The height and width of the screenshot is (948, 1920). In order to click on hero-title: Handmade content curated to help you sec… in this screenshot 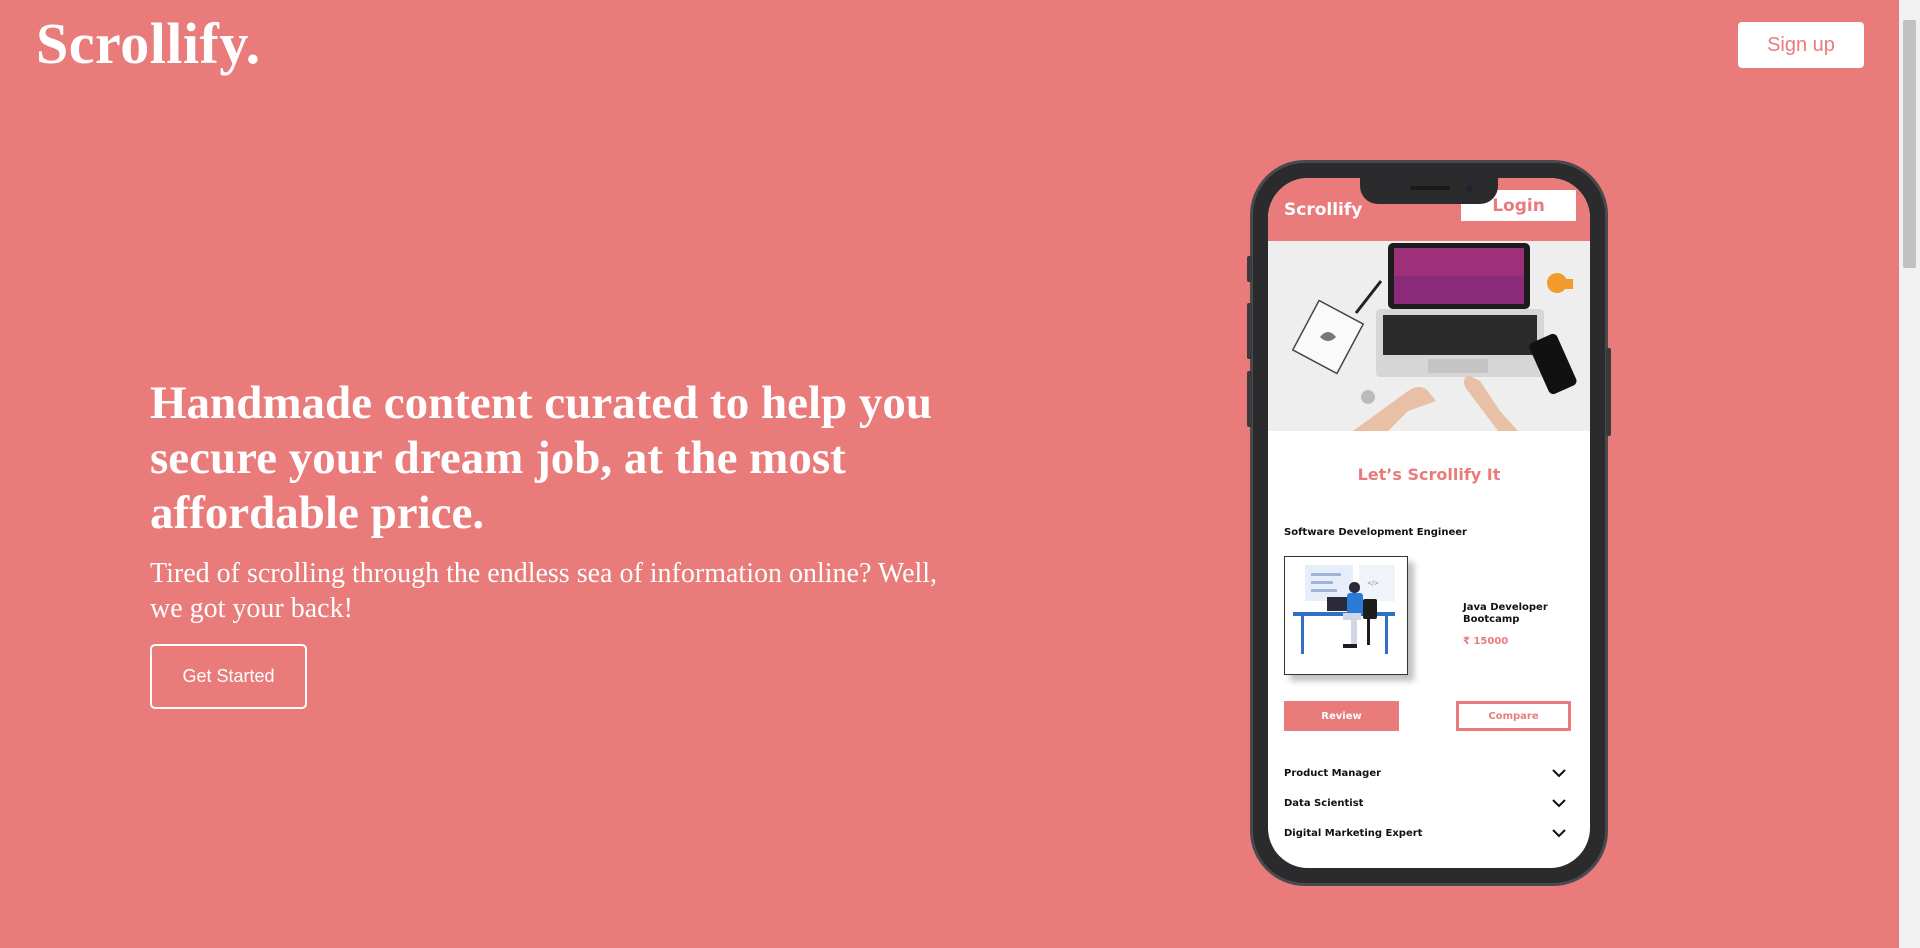, I will do `click(541, 458)`.